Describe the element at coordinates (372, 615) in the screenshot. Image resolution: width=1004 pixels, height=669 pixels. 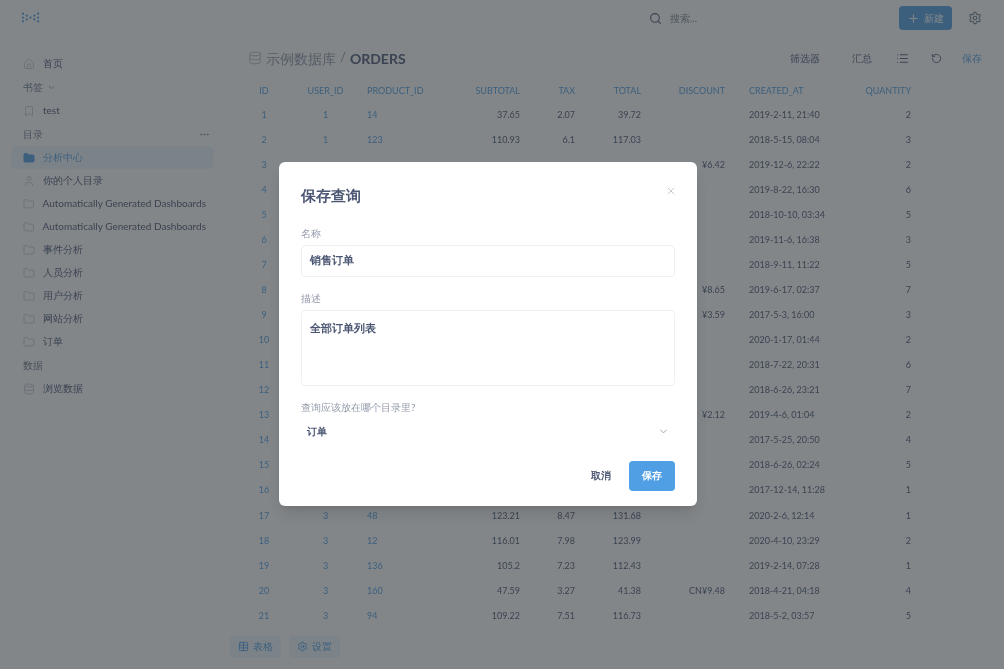
I see `table-link: 94` at that location.